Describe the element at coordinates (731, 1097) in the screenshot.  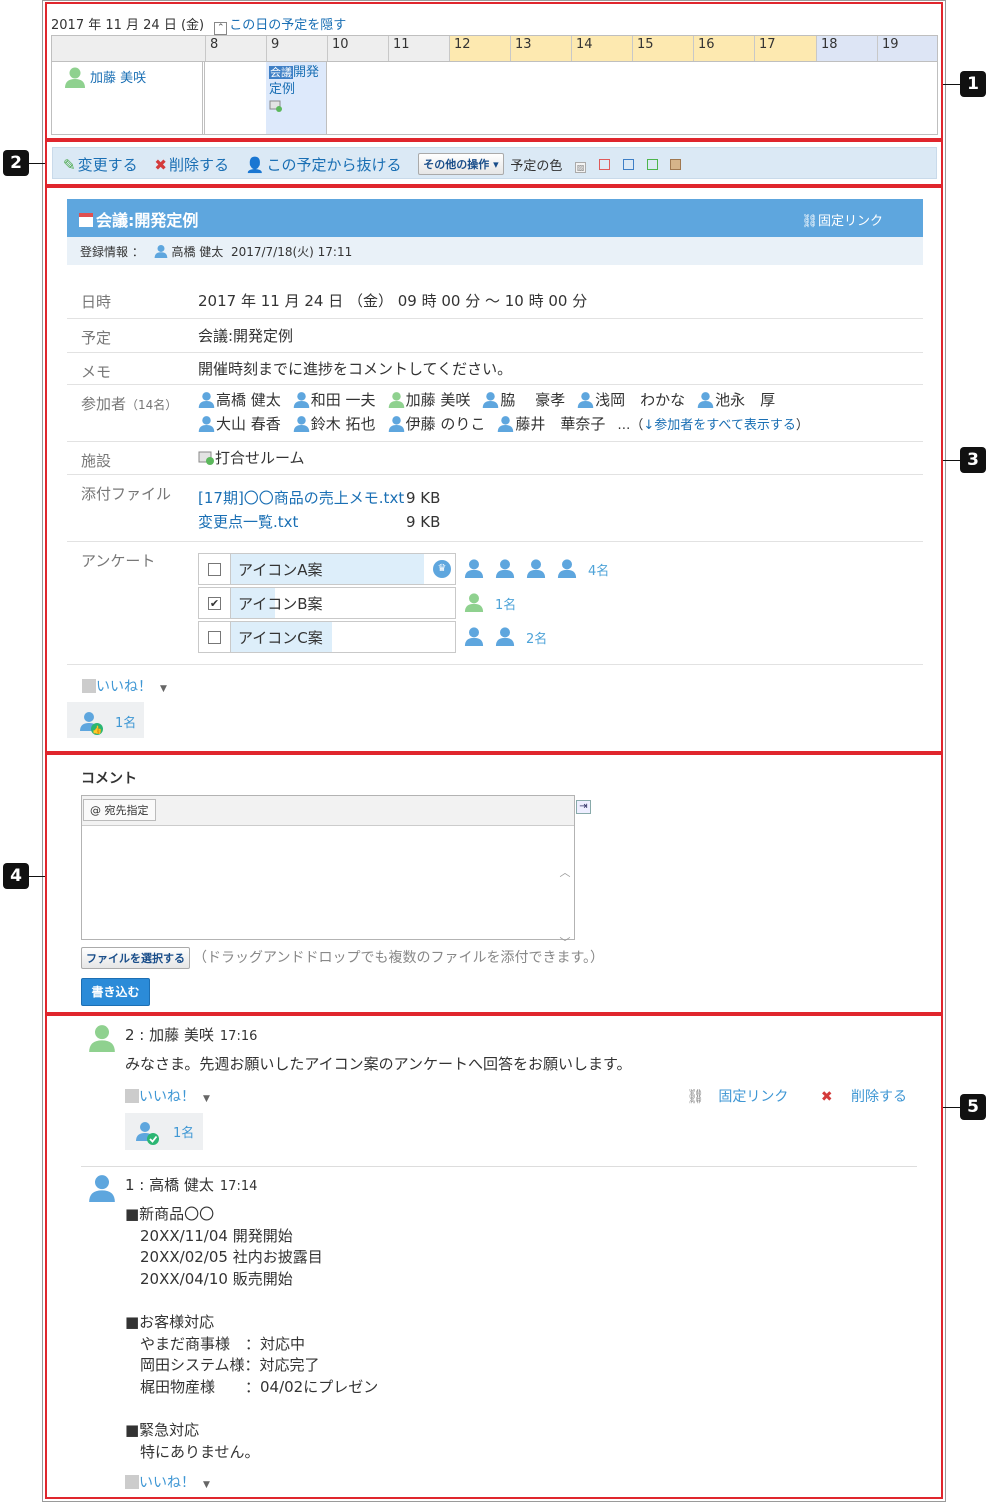
I see `comment-permalink: ⛓ 固定リンク` at that location.